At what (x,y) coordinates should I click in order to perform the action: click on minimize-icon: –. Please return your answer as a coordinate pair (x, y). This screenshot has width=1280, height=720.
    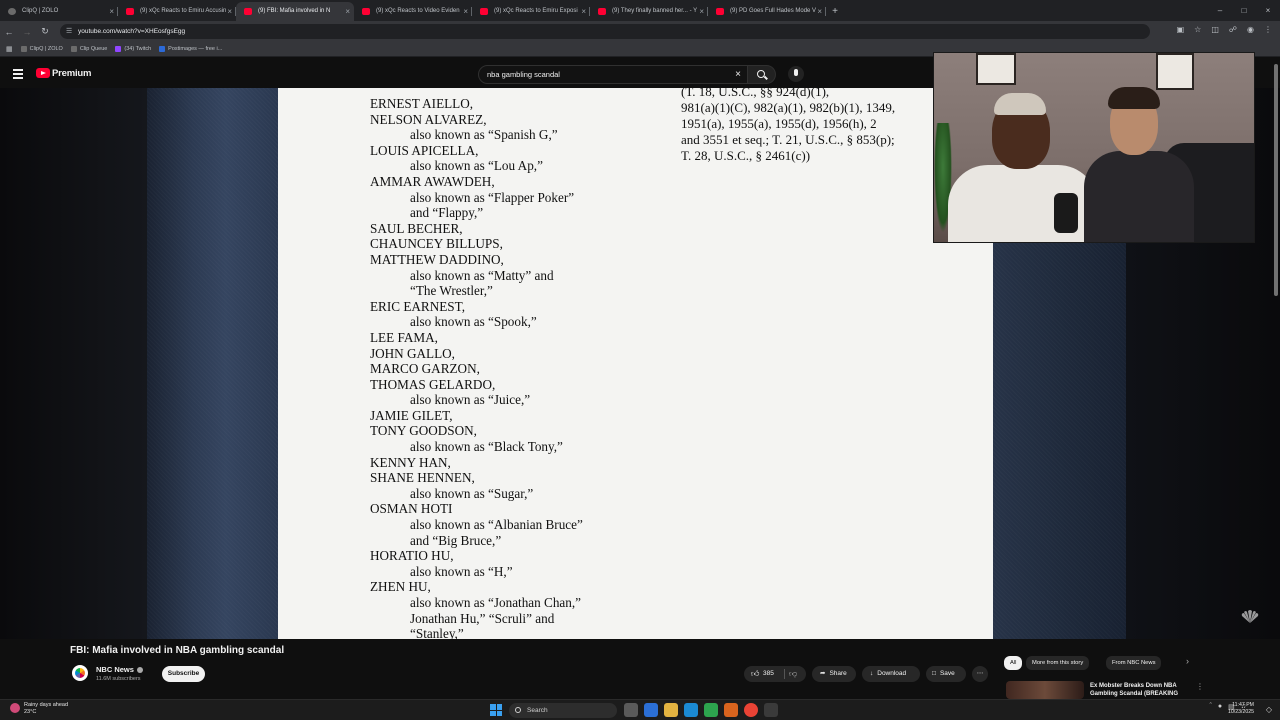
    Looking at the image, I should click on (1220, 10).